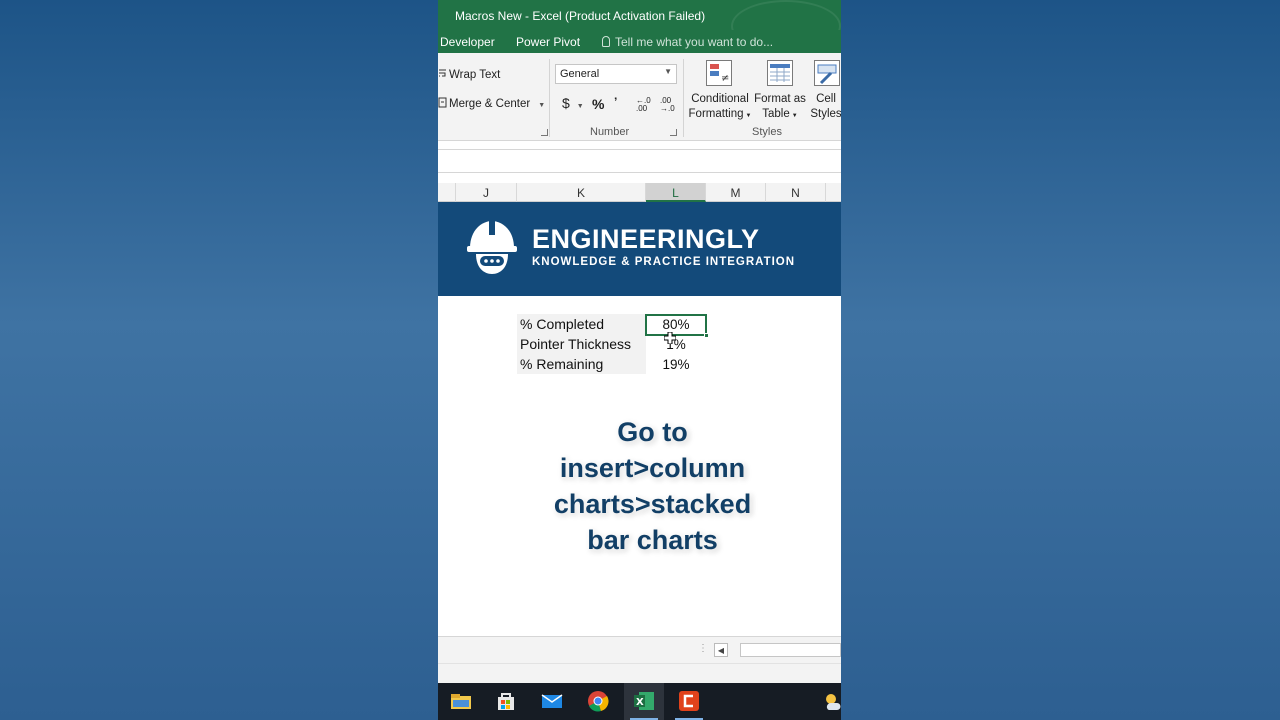  Describe the element at coordinates (673, 132) in the screenshot. I see `number-dialog-launcher` at that location.